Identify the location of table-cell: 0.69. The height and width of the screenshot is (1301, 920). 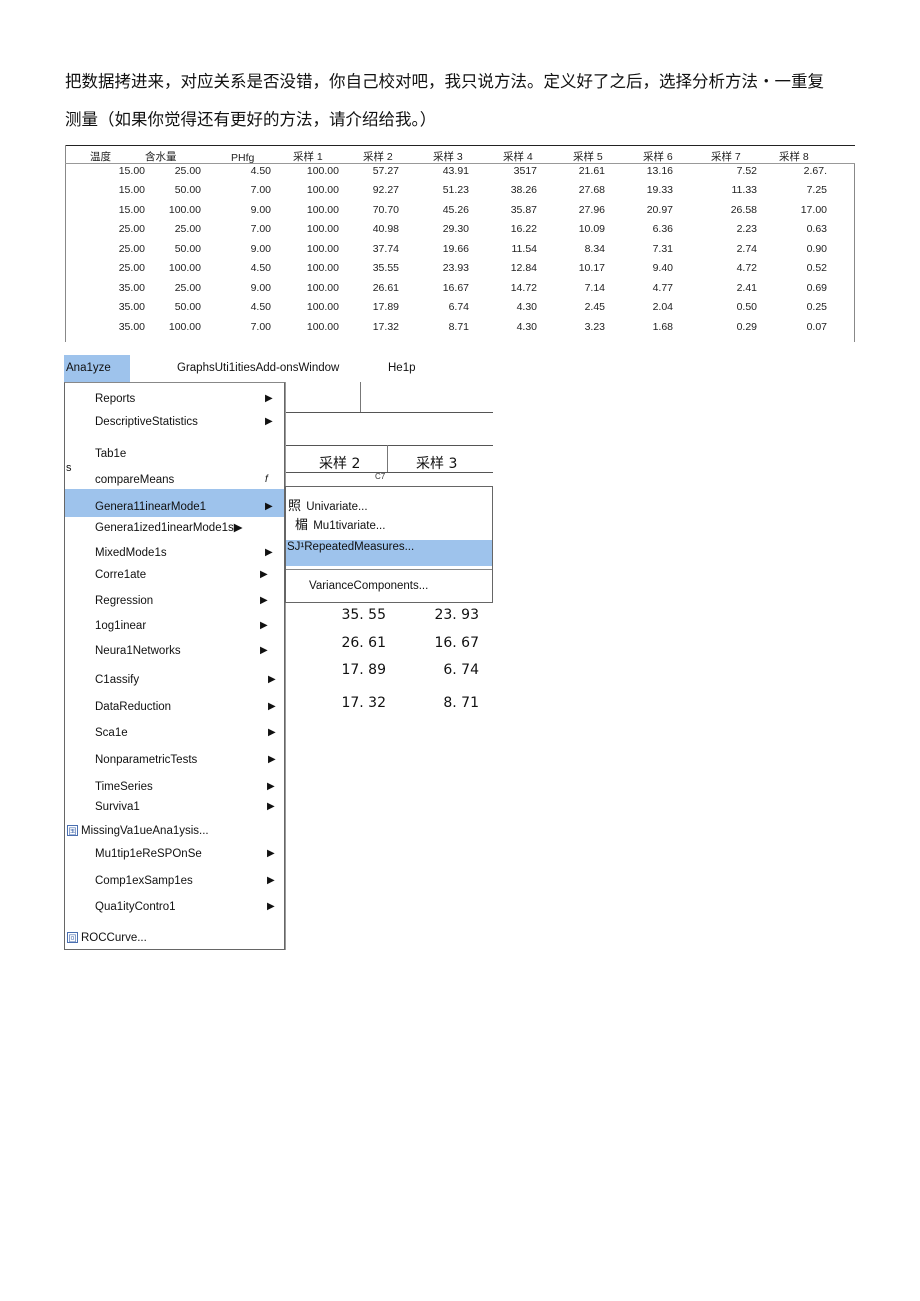
(816, 288).